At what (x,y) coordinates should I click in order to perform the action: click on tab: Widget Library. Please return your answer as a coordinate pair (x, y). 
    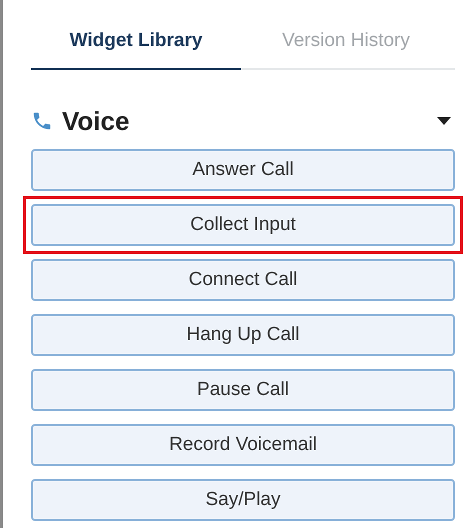
    Looking at the image, I should click on (136, 35).